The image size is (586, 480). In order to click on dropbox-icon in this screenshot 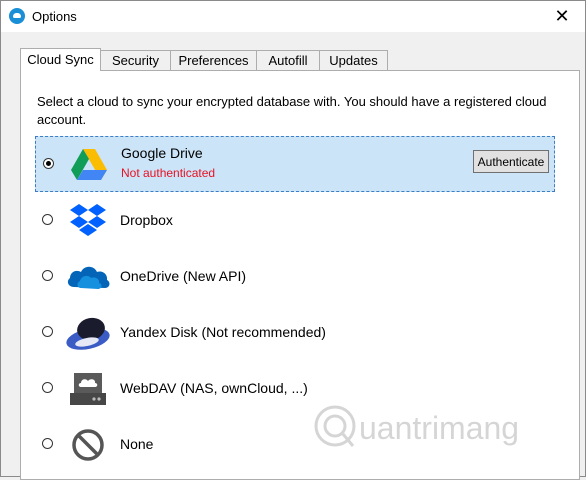, I will do `click(88, 220)`.